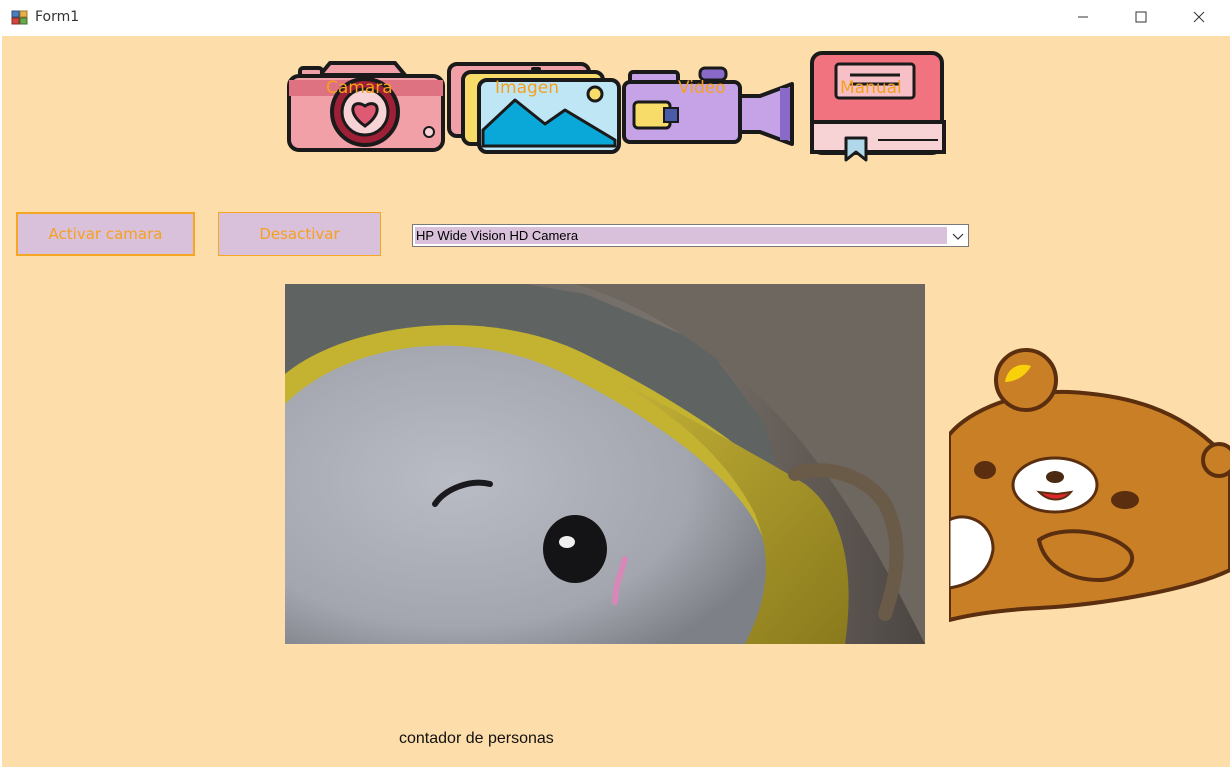  What do you see at coordinates (299, 234) in the screenshot?
I see `desactivar-button: Desactivar` at bounding box center [299, 234].